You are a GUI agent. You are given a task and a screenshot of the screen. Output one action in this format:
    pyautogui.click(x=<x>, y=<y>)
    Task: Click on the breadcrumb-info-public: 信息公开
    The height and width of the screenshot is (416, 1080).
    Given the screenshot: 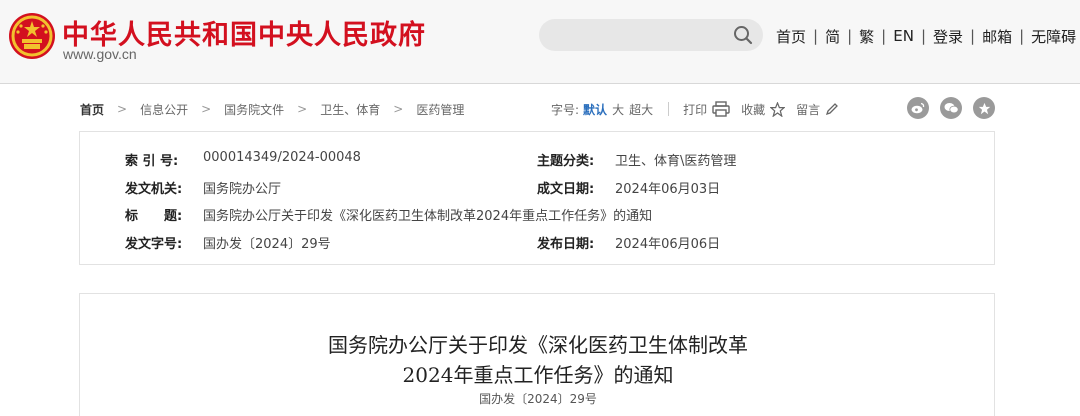 What is the action you would take?
    pyautogui.click(x=164, y=109)
    